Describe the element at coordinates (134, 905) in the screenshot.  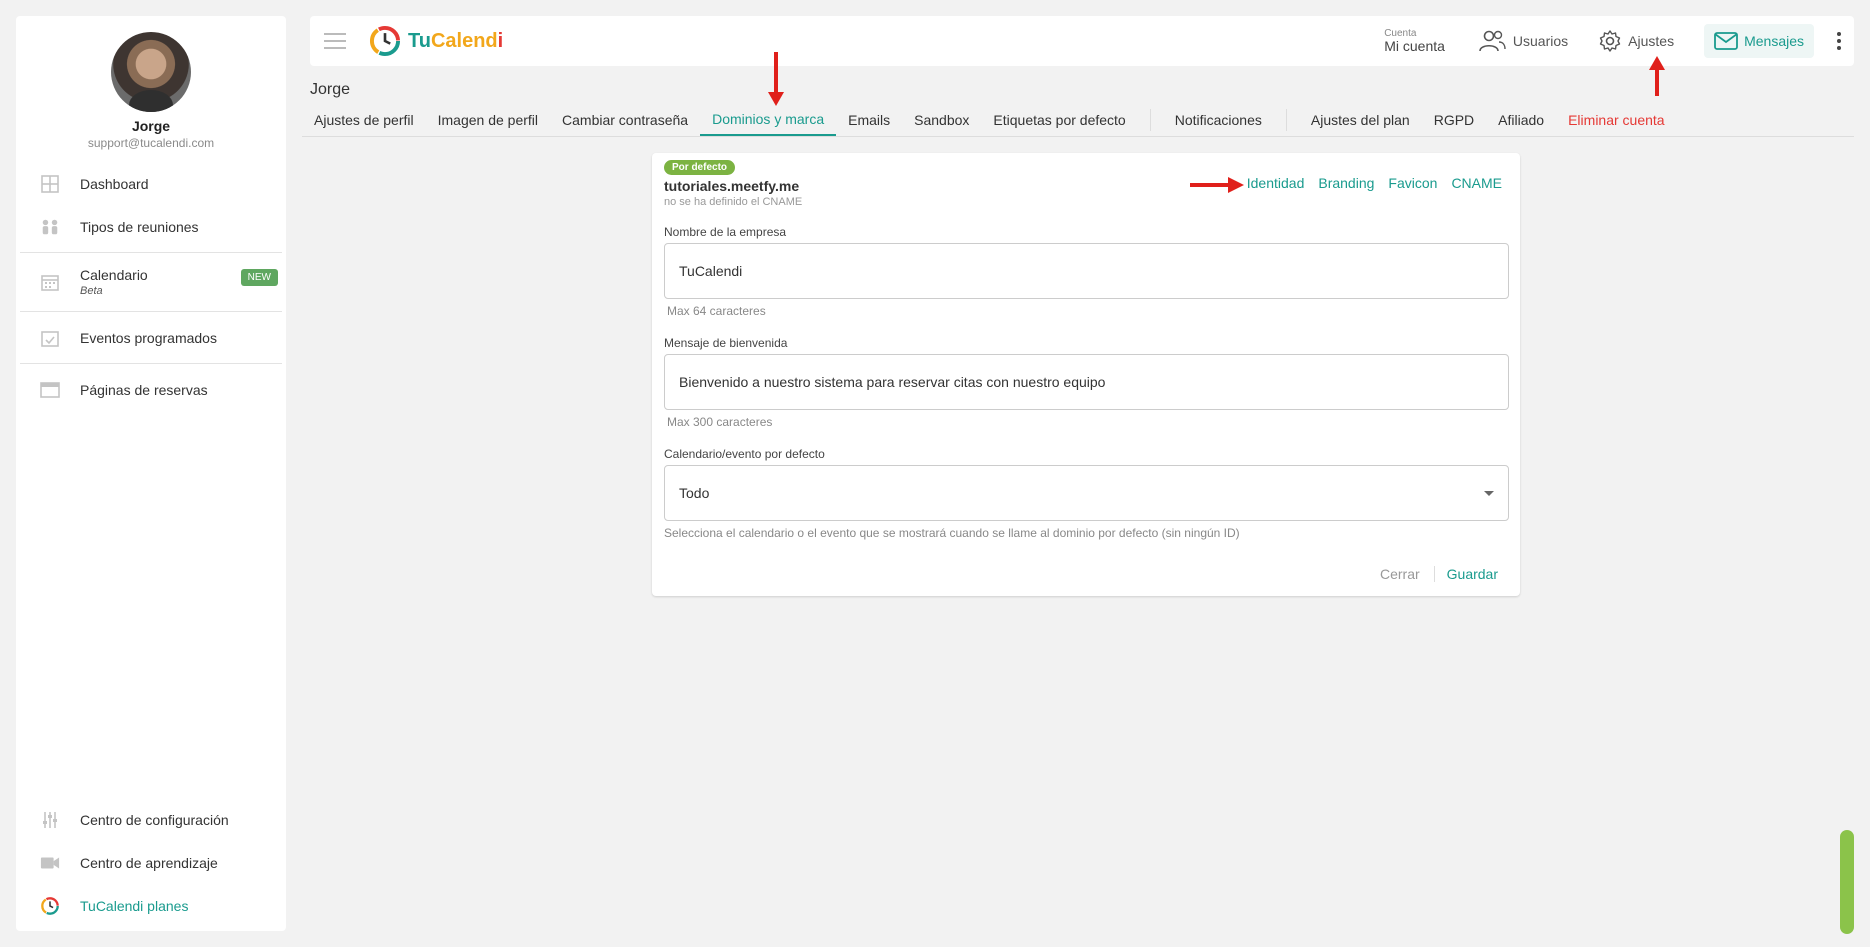
I see `sidebar-item-label: TuCalendi planes` at that location.